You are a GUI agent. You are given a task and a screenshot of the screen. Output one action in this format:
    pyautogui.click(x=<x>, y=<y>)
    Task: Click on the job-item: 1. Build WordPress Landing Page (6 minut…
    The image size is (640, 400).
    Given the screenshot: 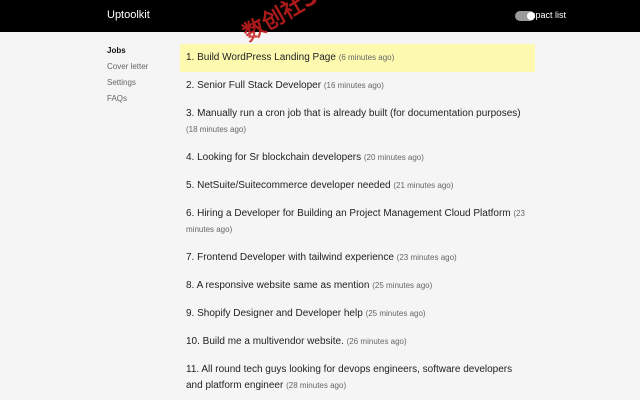 What is the action you would take?
    pyautogui.click(x=357, y=58)
    